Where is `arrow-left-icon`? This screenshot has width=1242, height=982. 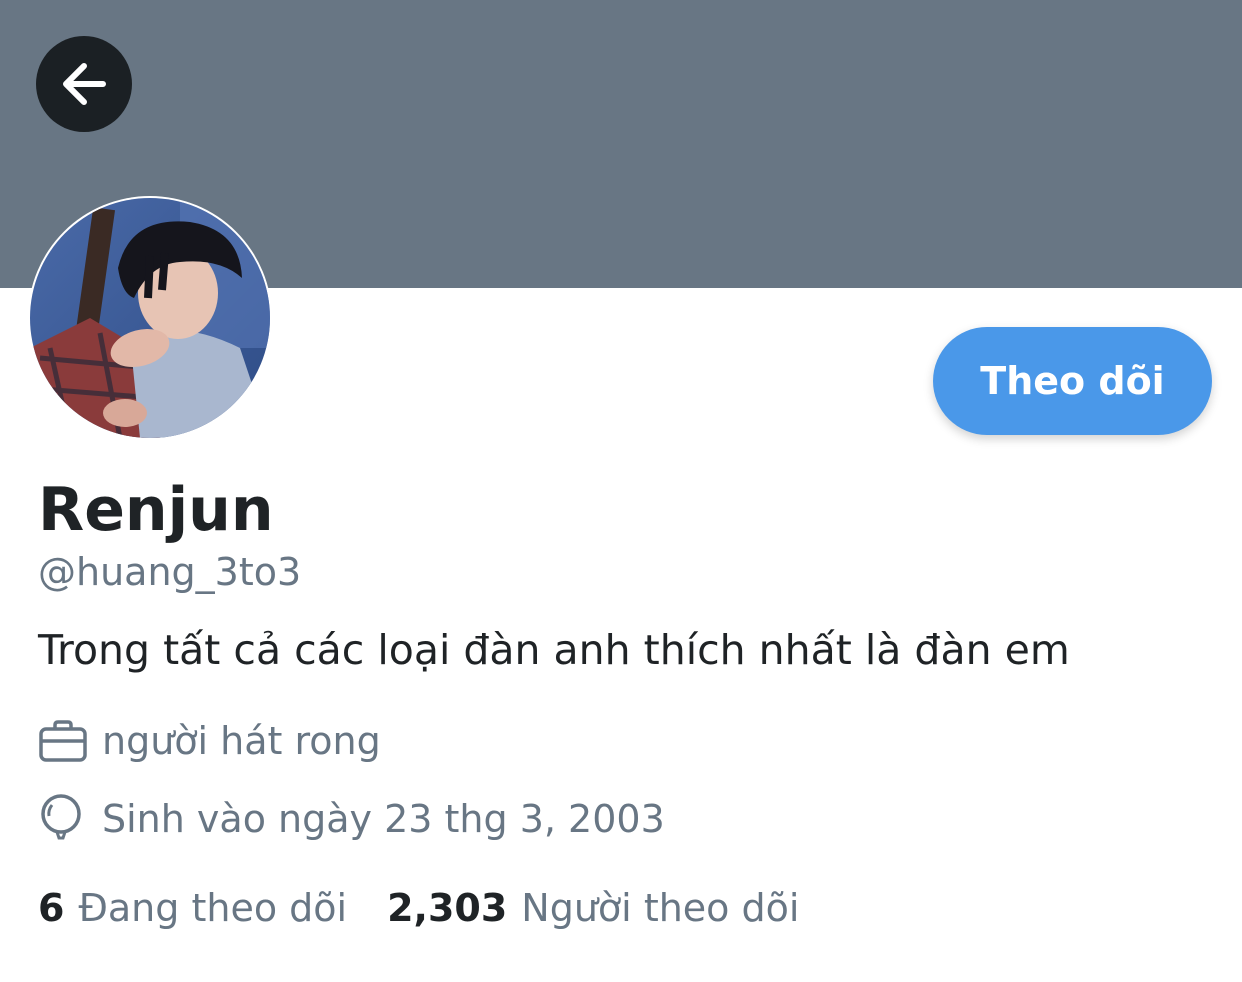 arrow-left-icon is located at coordinates (84, 84).